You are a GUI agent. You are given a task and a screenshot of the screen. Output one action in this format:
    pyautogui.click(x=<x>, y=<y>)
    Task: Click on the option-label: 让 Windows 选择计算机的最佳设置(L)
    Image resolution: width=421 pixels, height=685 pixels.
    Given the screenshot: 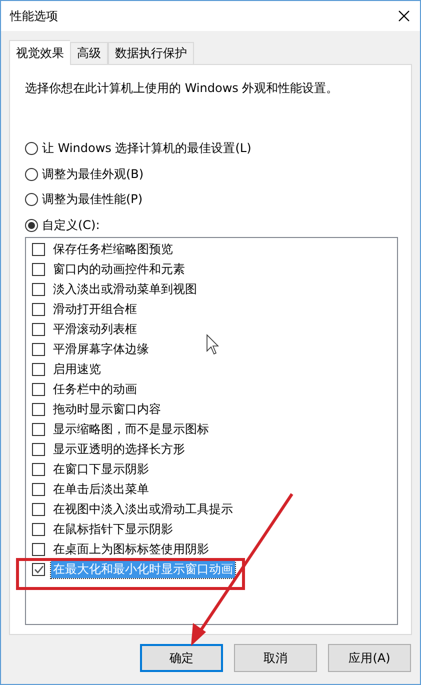 What is the action you would take?
    pyautogui.click(x=147, y=149)
    